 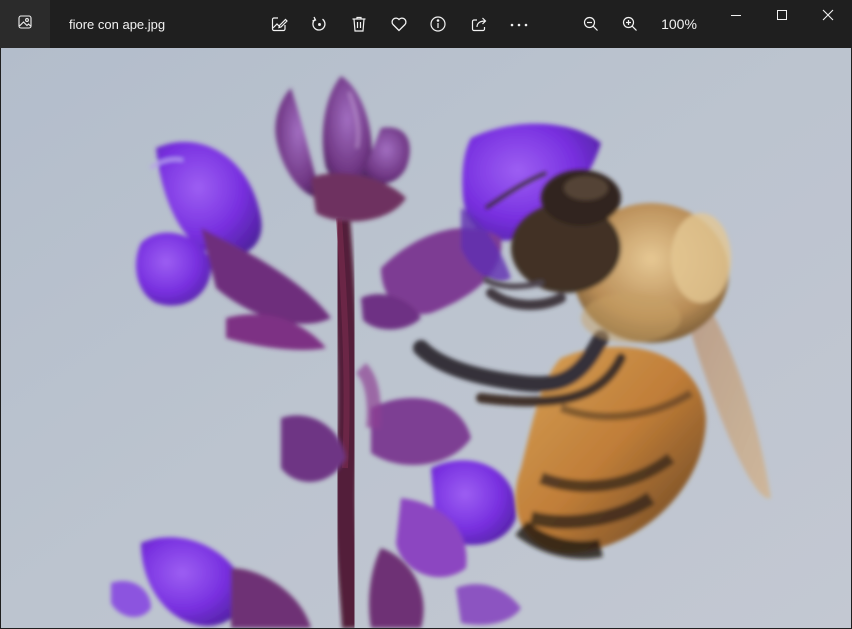 I want to click on edit-image-icon, so click(x=279, y=24).